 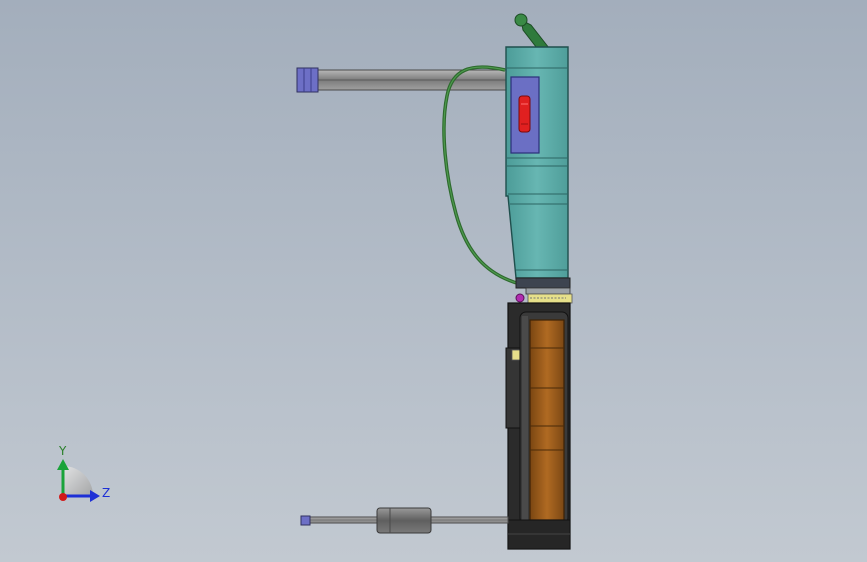 I want to click on z-axis-label: Z, so click(x=106, y=493).